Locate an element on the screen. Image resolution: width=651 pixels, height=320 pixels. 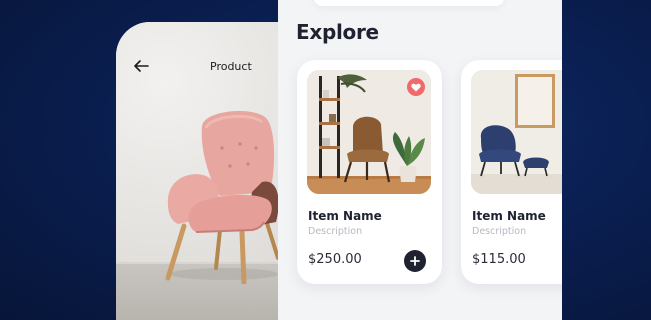
blue-chair-scene-image is located at coordinates (516, 132).